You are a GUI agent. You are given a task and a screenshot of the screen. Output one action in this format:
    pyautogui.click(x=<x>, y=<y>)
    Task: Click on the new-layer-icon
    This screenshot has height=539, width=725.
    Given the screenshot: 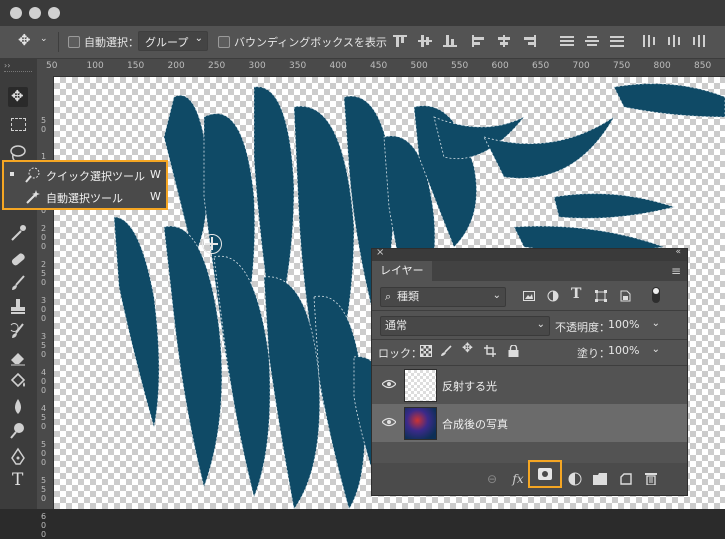 What is the action you would take?
    pyautogui.click(x=626, y=479)
    